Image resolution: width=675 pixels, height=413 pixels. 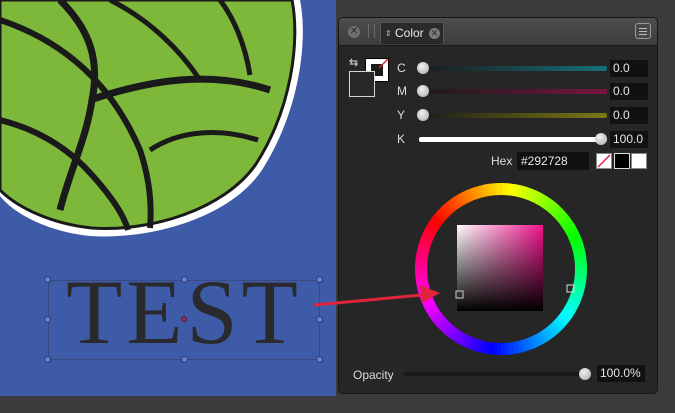 I want to click on swap-icon: ⇆, so click(x=353, y=62).